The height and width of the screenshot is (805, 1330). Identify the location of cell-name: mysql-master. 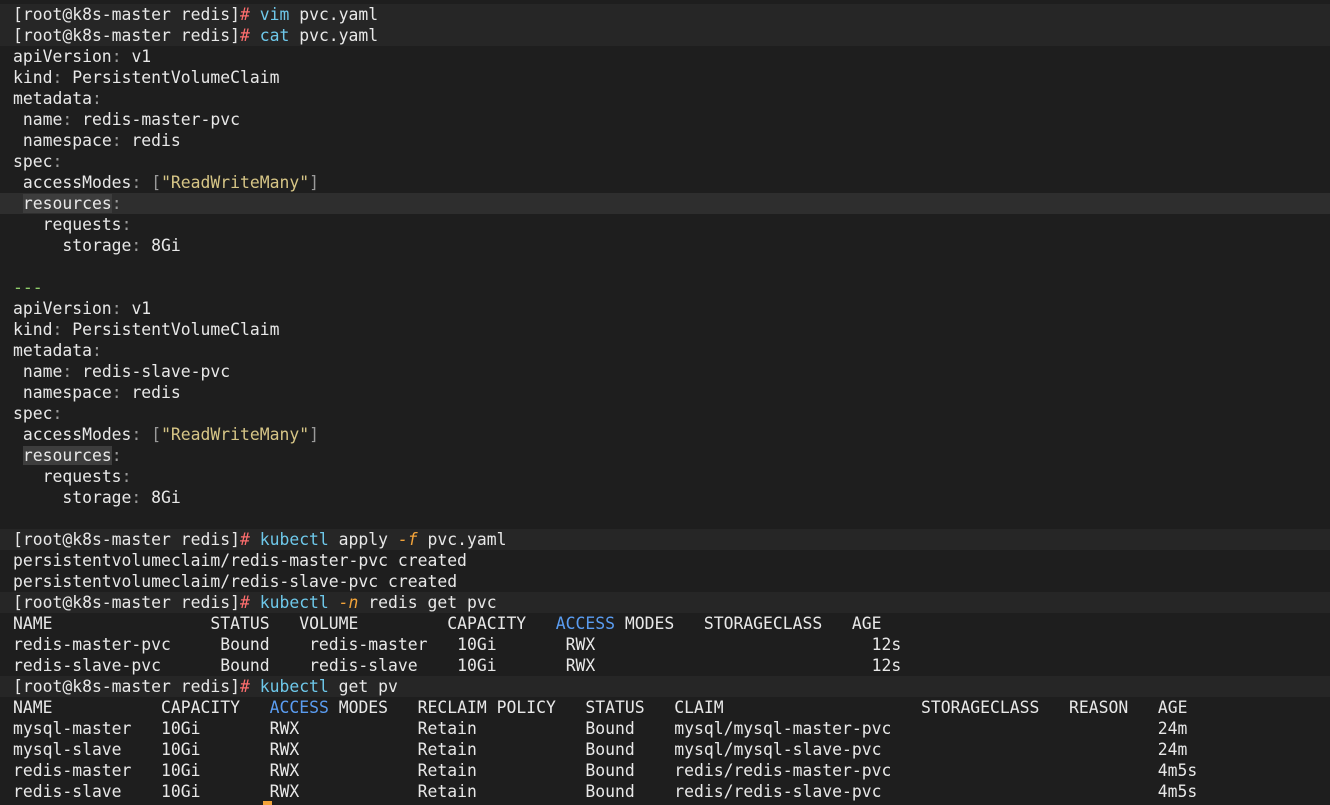
(72, 728).